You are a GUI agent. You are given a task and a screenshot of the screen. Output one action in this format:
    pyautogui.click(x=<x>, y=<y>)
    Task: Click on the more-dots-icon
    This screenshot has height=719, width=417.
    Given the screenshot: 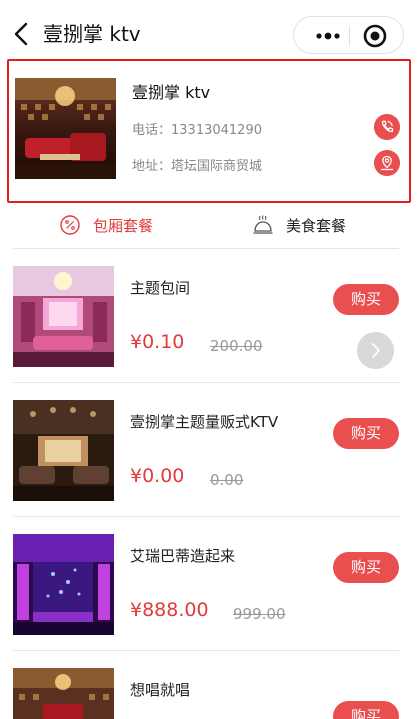 What is the action you would take?
    pyautogui.click(x=328, y=35)
    